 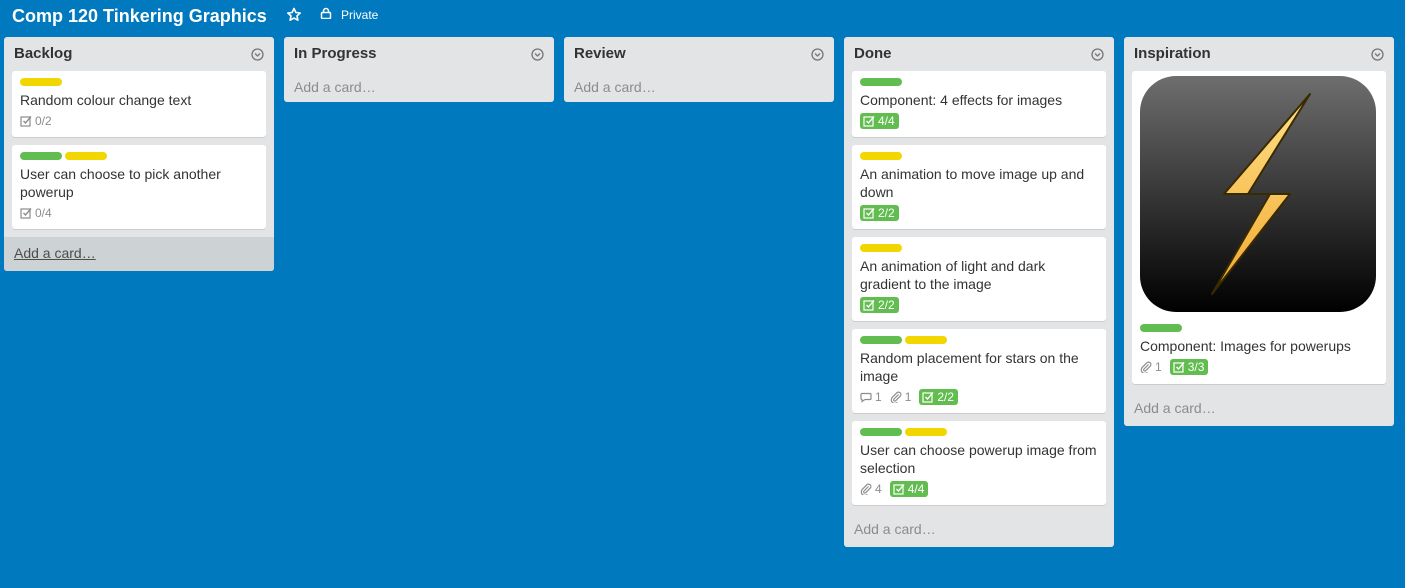 I want to click on card-badges: 2/2, so click(x=979, y=213).